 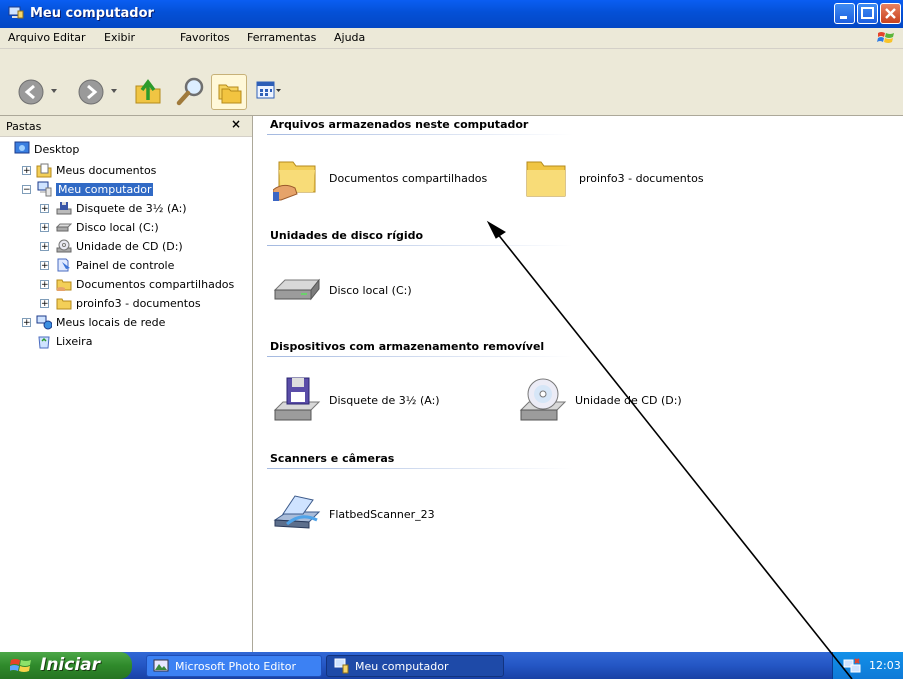 I want to click on forward-arrow-icon, so click(x=91, y=92).